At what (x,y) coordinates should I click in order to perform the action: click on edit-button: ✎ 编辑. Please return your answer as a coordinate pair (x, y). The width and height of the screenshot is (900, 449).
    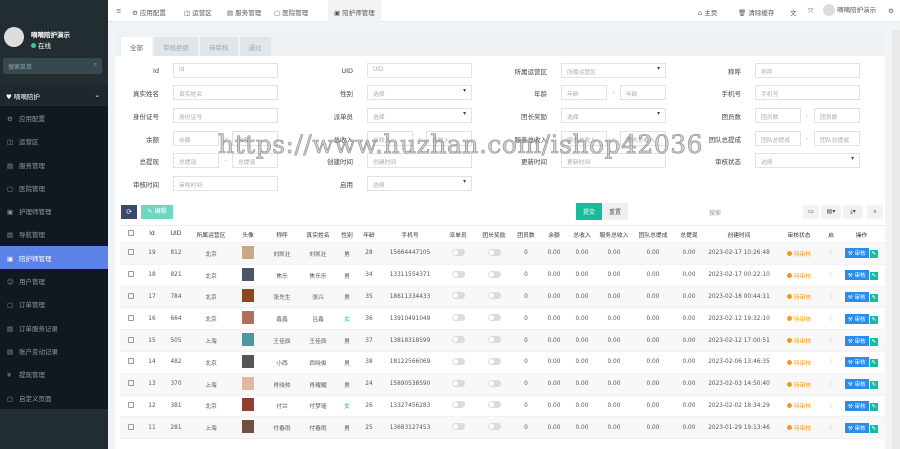
    Looking at the image, I should click on (157, 212).